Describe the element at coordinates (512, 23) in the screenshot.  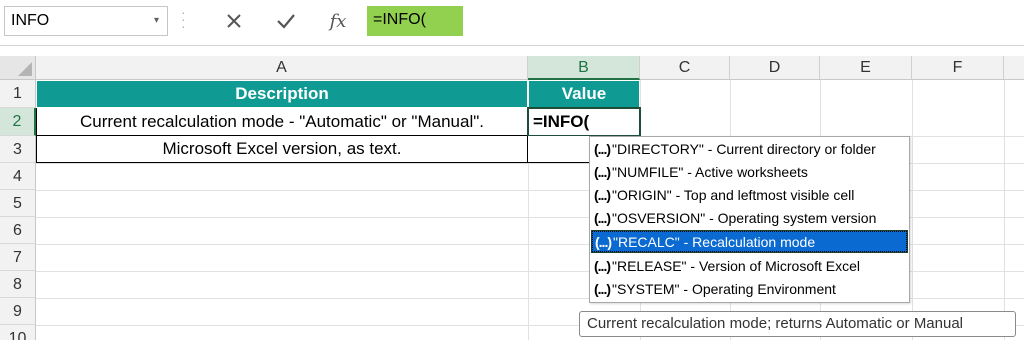
I see `formula-bar: INFO ▾ · · · fx =INFO(` at that location.